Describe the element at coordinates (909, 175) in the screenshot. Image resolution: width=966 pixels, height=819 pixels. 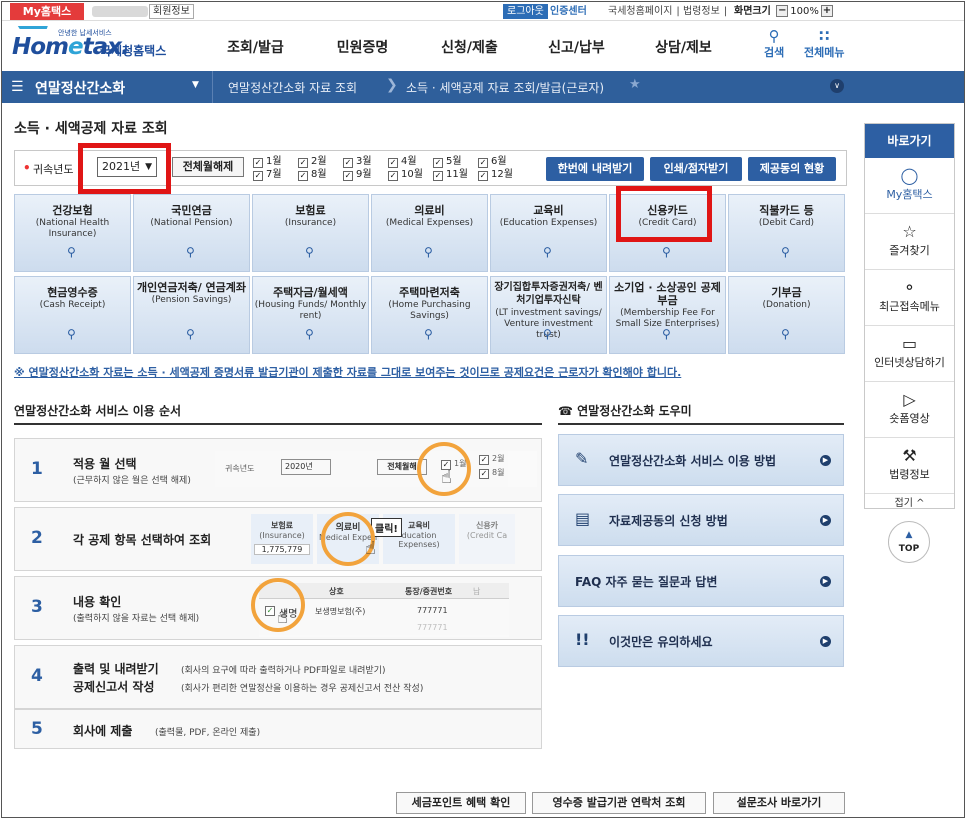
I see `person-icon: ◯` at that location.